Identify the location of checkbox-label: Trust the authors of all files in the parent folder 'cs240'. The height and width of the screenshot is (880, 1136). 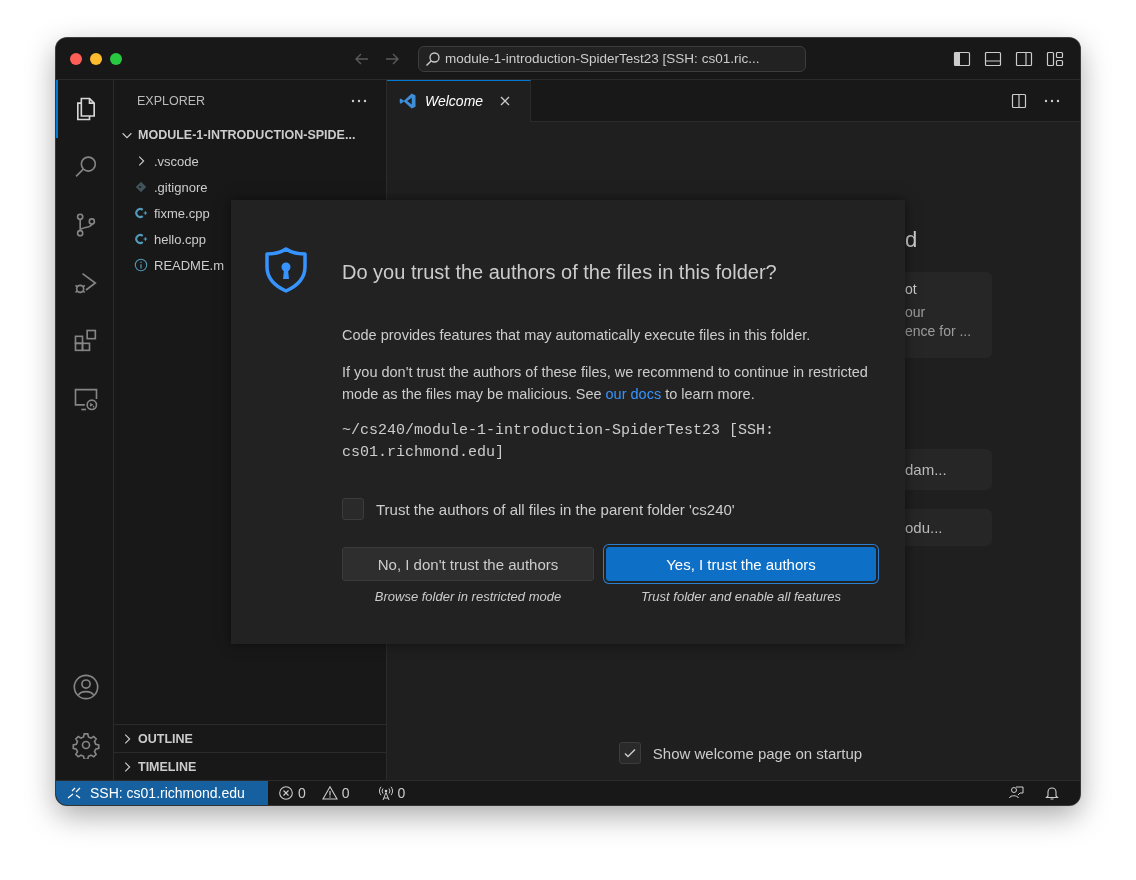
(555, 509).